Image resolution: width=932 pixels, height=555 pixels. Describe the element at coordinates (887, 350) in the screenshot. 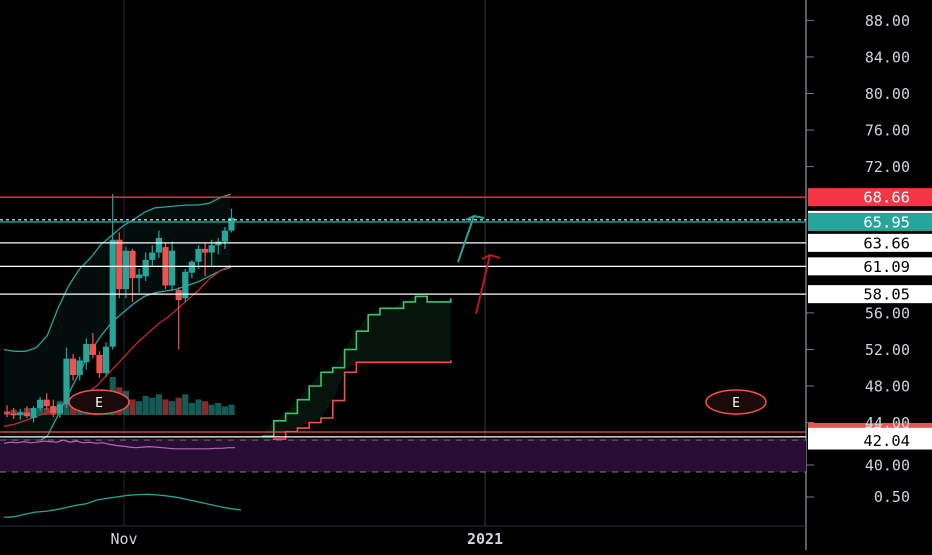

I see `price-tick-label: 52.00` at that location.